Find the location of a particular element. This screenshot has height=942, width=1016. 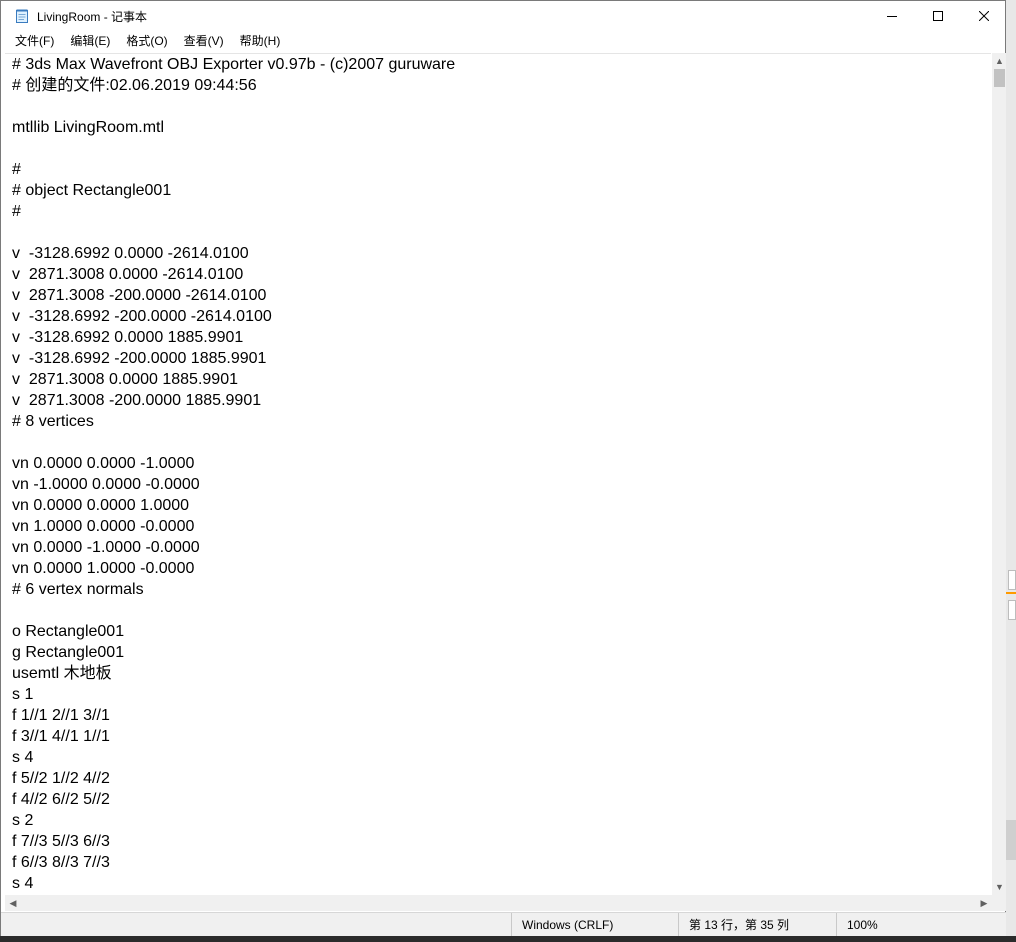

menu-format: 格式(O) is located at coordinates (146, 41).